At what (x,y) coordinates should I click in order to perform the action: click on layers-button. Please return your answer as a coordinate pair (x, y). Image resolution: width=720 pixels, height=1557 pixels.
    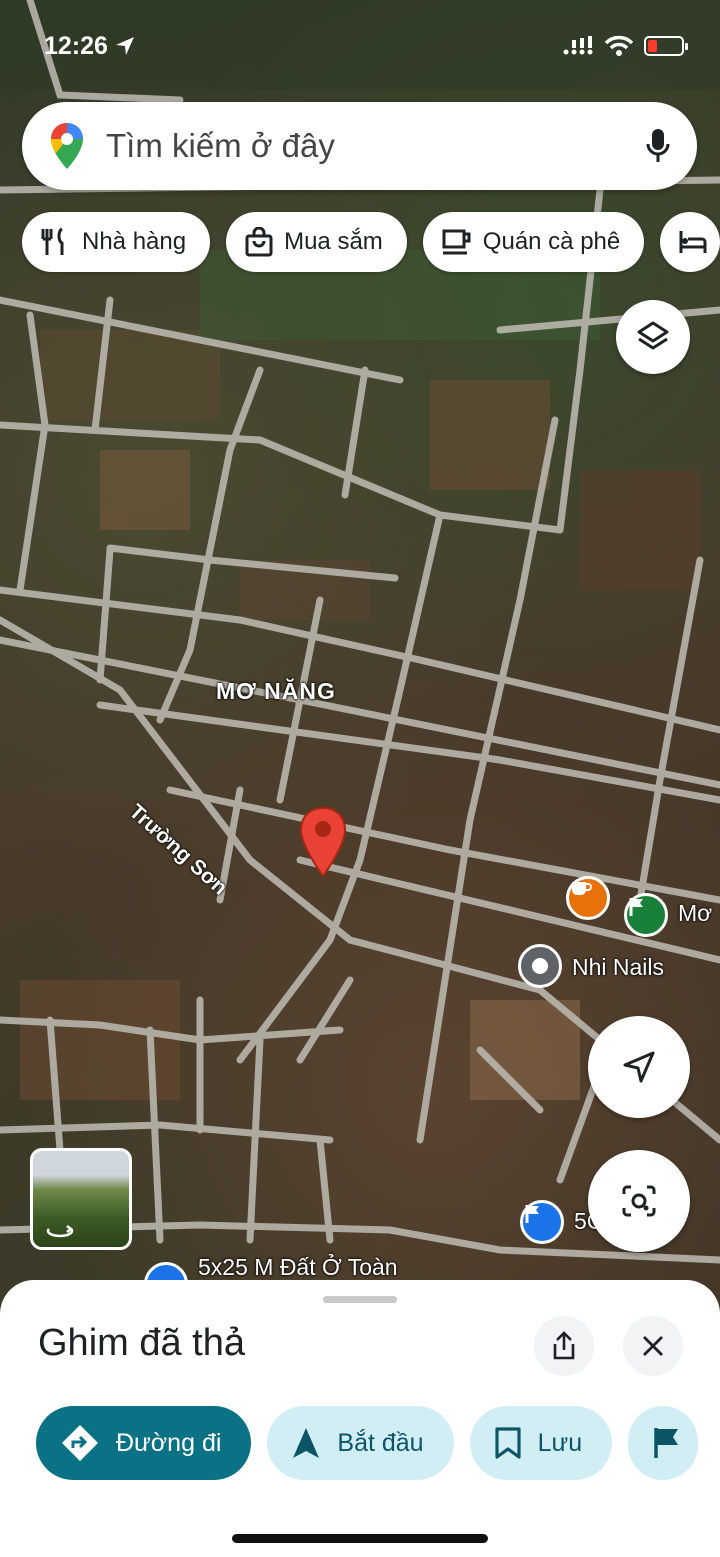
    Looking at the image, I should click on (653, 337).